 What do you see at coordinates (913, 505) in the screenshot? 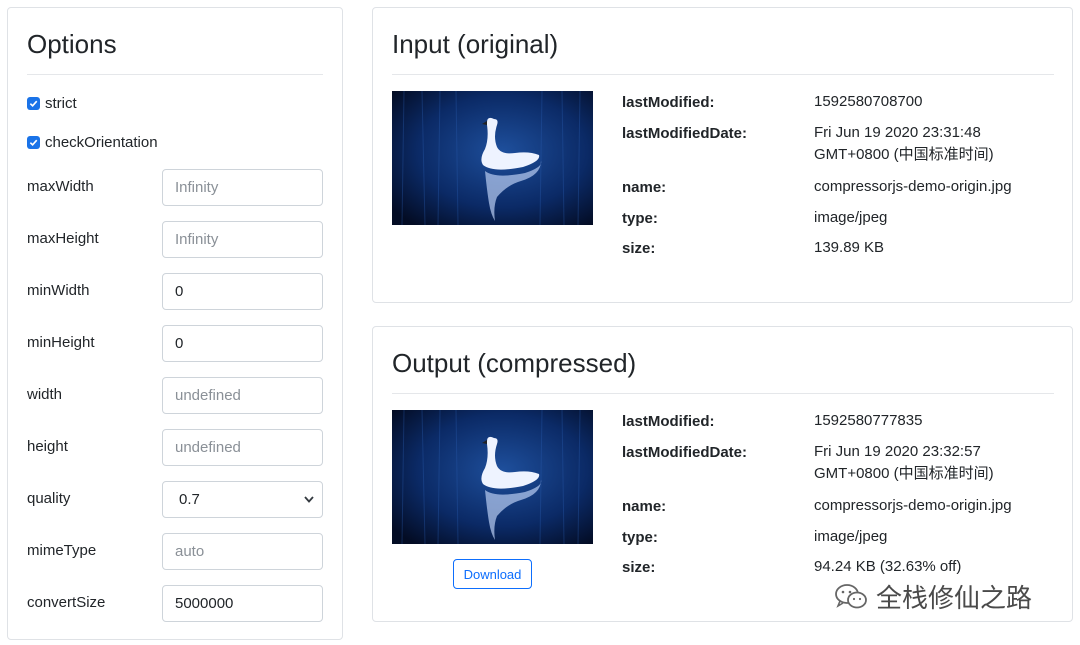
I see `output-name-value: compressorjs-demo-origin.jpg` at bounding box center [913, 505].